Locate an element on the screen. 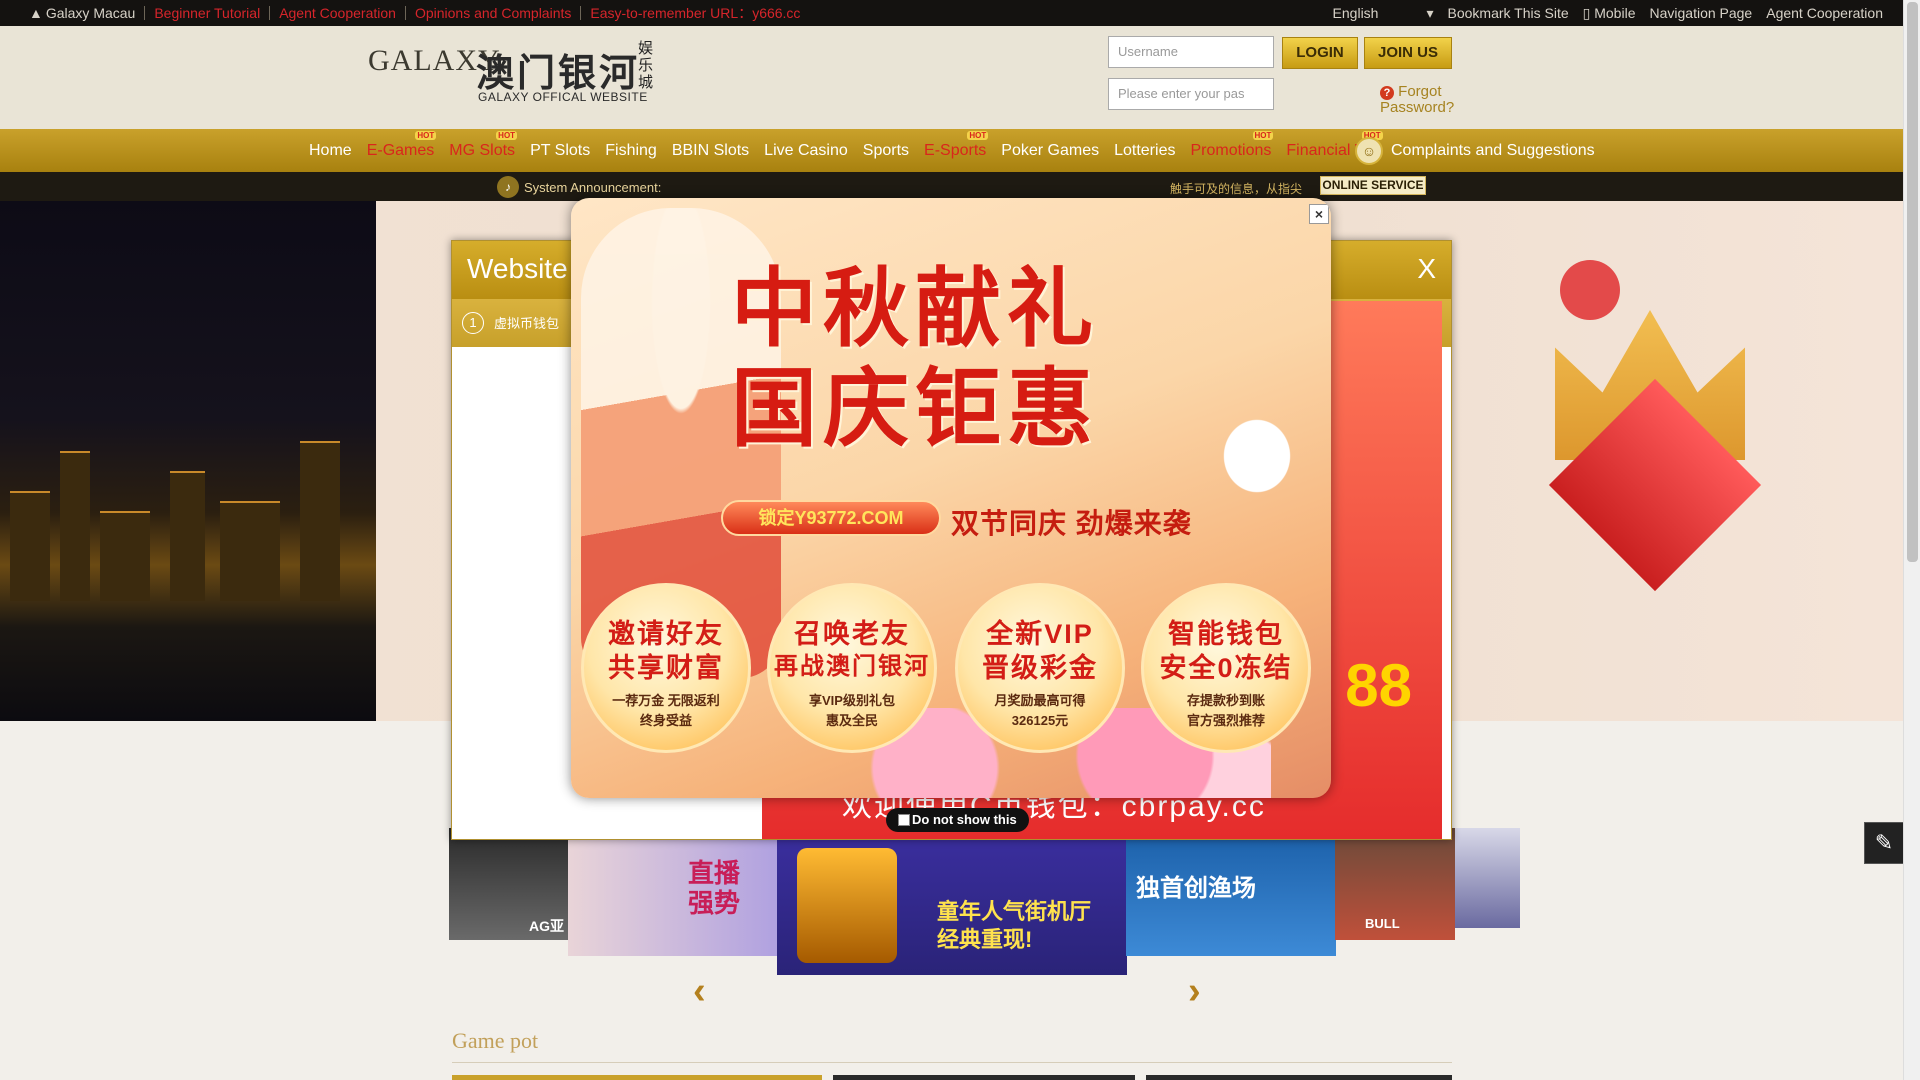 The image size is (1920, 1080). game-tile-live: 直播 强势 is located at coordinates (673, 892).